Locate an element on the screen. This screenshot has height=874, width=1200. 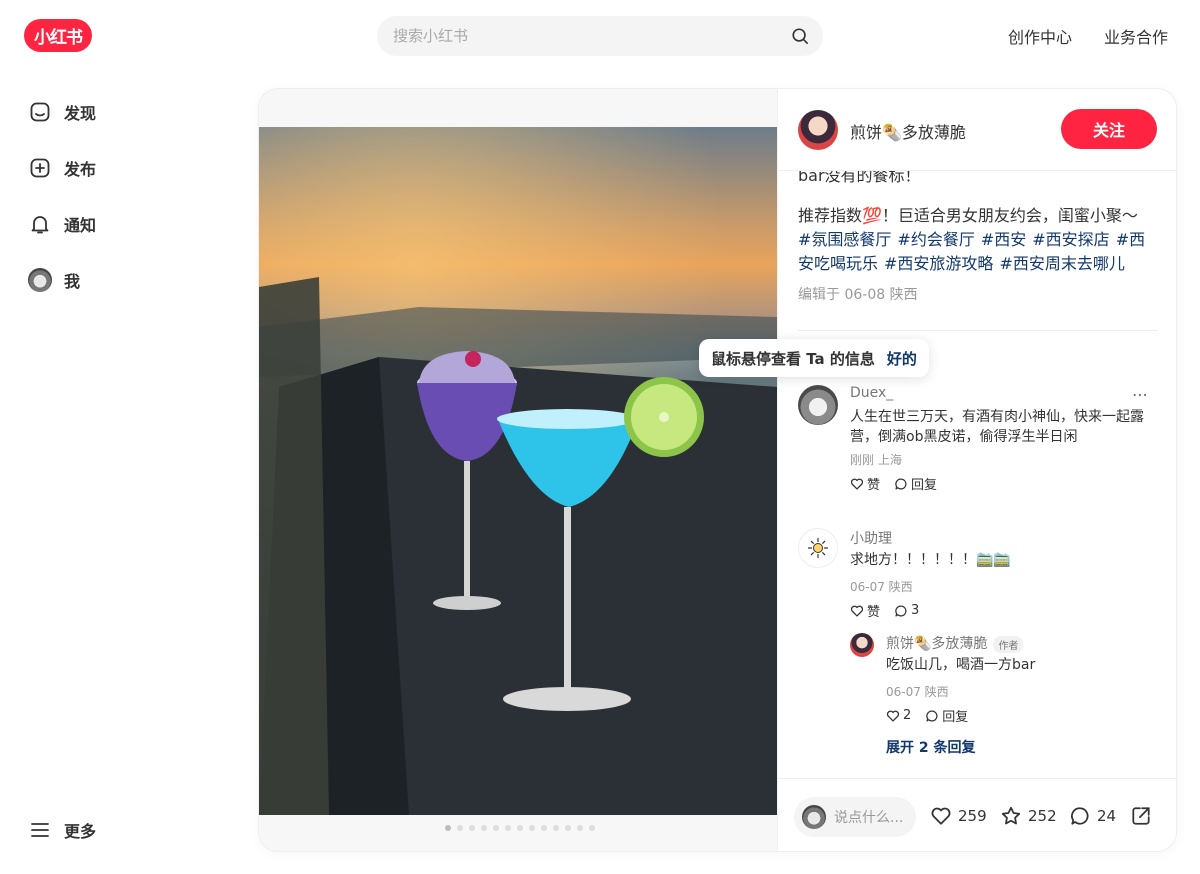
sidebar-item-label: 通知 is located at coordinates (80, 225).